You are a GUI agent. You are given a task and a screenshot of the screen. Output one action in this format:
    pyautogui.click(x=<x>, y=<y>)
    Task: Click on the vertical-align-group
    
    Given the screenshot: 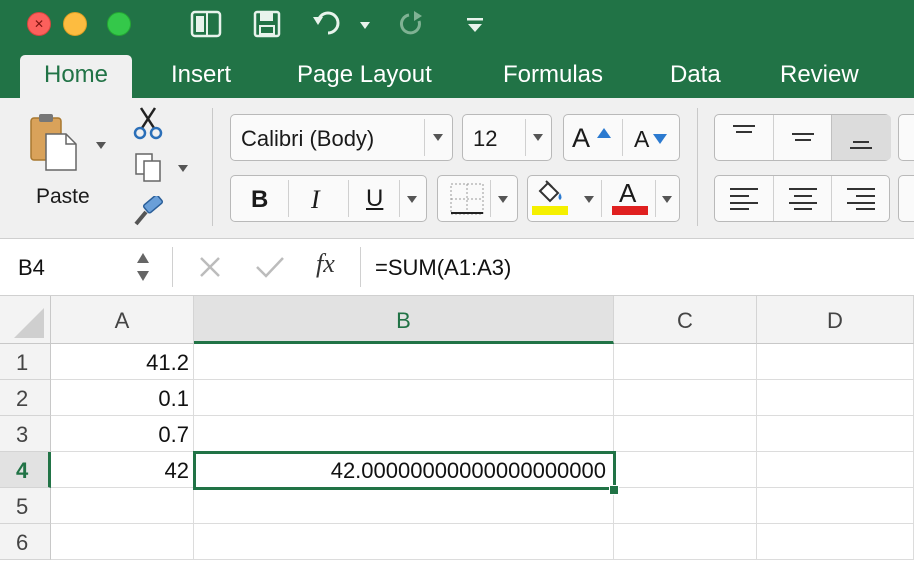 What is the action you would take?
    pyautogui.click(x=802, y=137)
    